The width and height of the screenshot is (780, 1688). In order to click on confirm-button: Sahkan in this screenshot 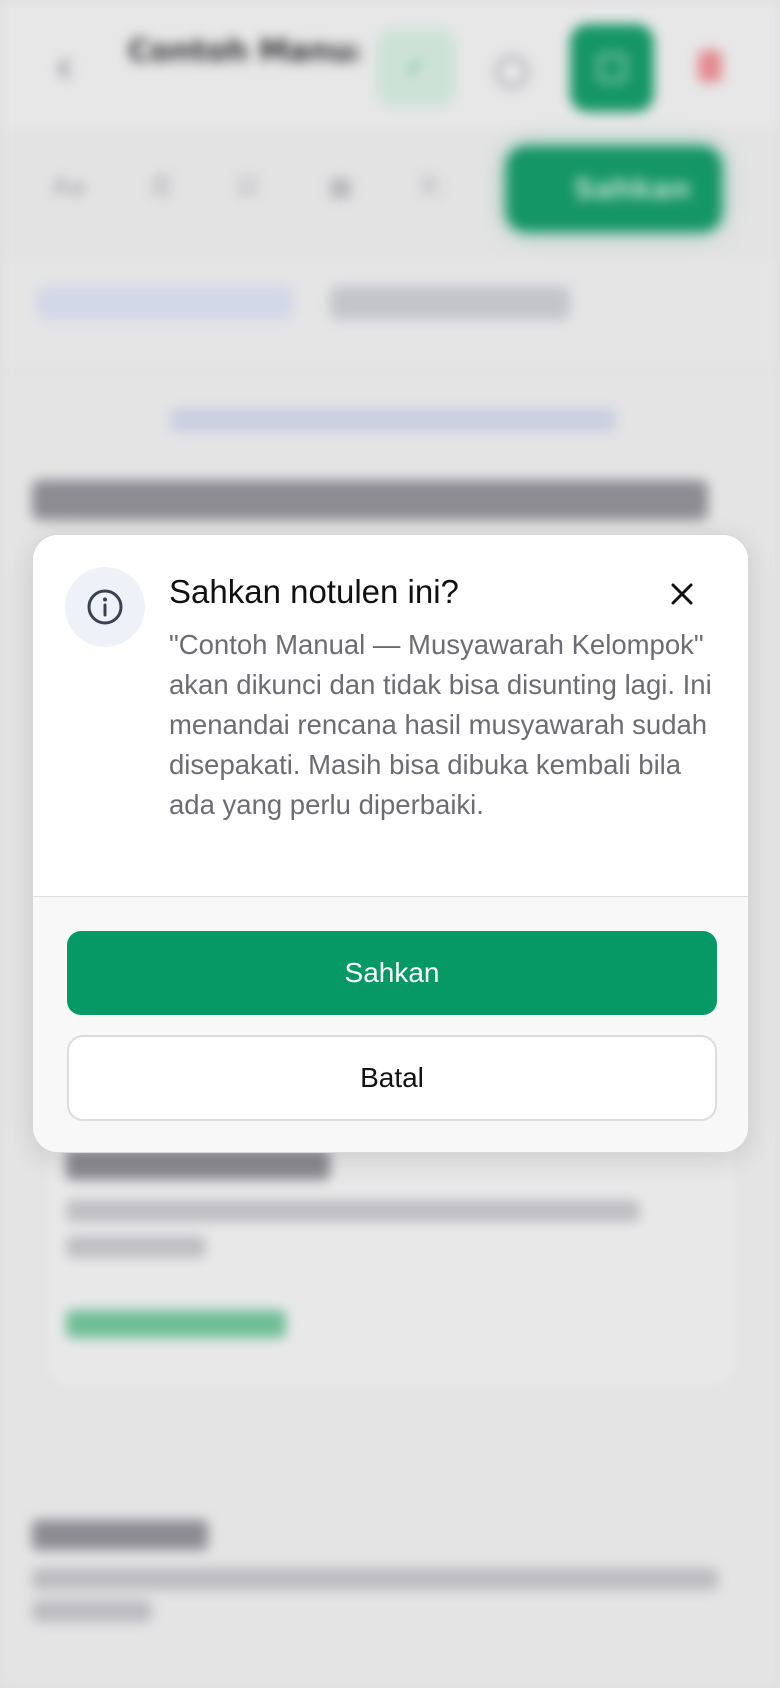, I will do `click(392, 973)`.